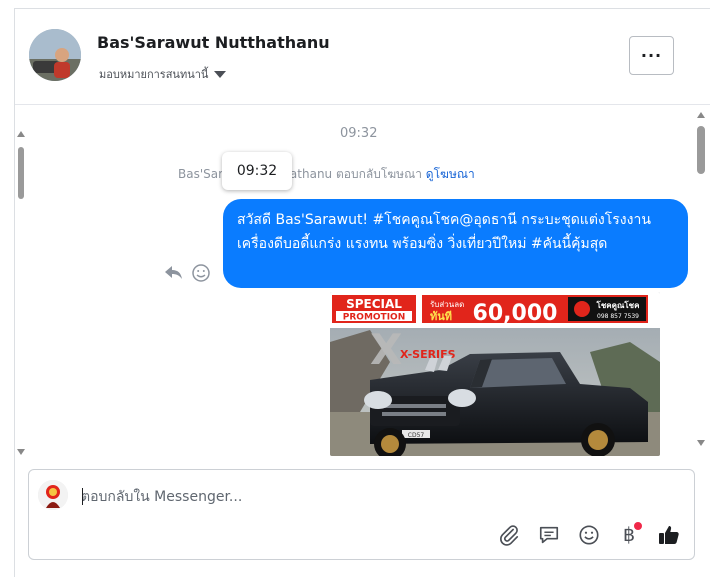 Image resolution: width=712 pixels, height=577 pixels. What do you see at coordinates (359, 133) in the screenshot?
I see `message-timestamp: 09:32` at bounding box center [359, 133].